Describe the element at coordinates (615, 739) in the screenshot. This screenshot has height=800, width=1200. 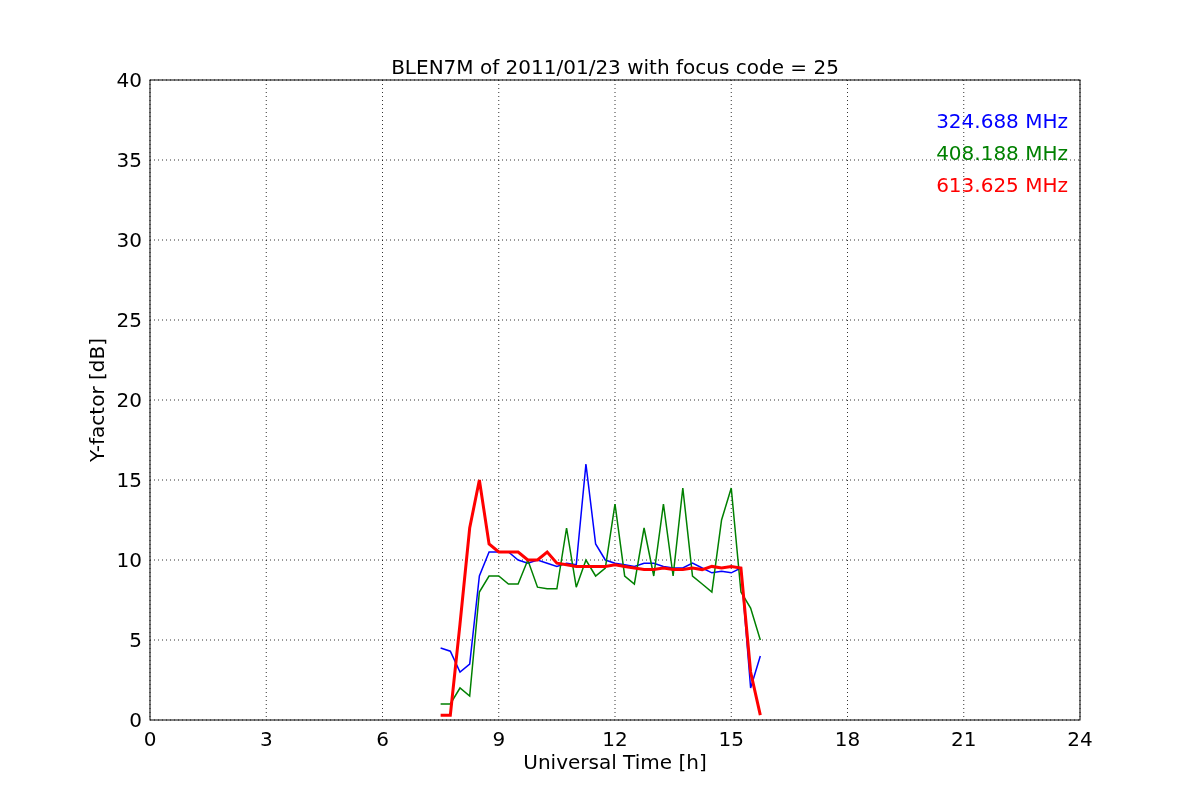
I see `x-tick-label: 12` at that location.